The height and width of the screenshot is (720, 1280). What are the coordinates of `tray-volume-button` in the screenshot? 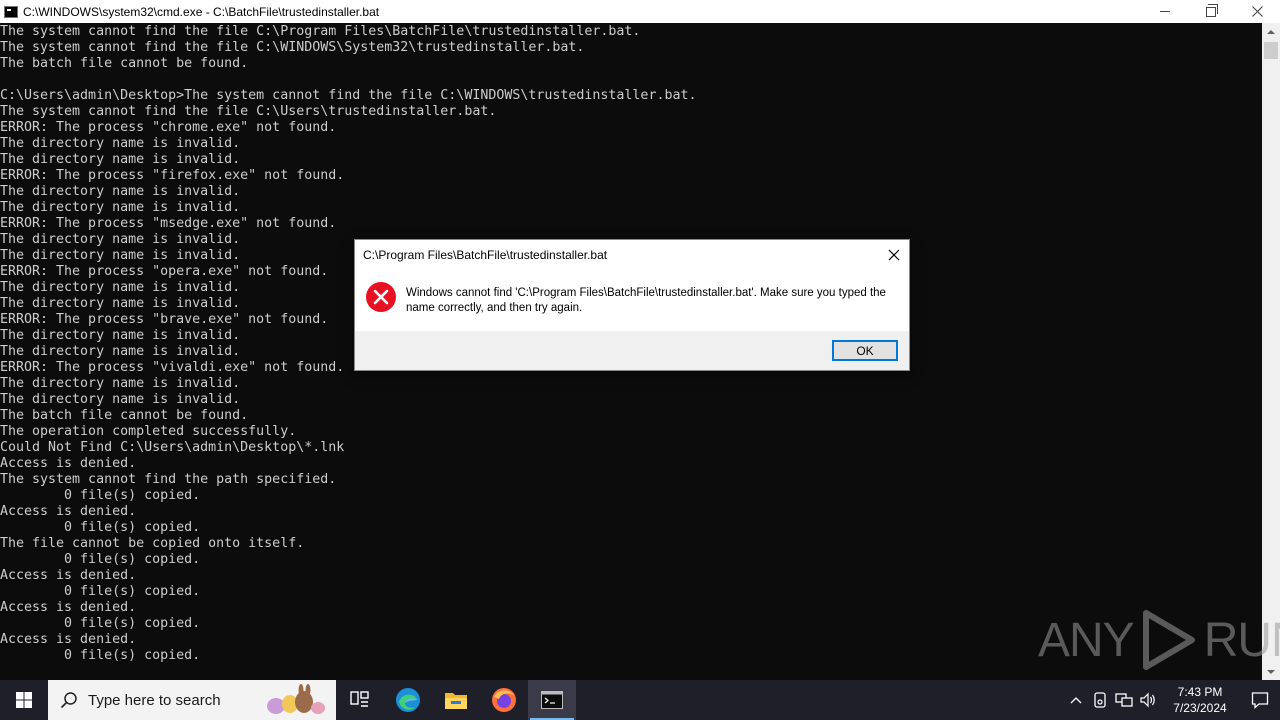 It's located at (1148, 700).